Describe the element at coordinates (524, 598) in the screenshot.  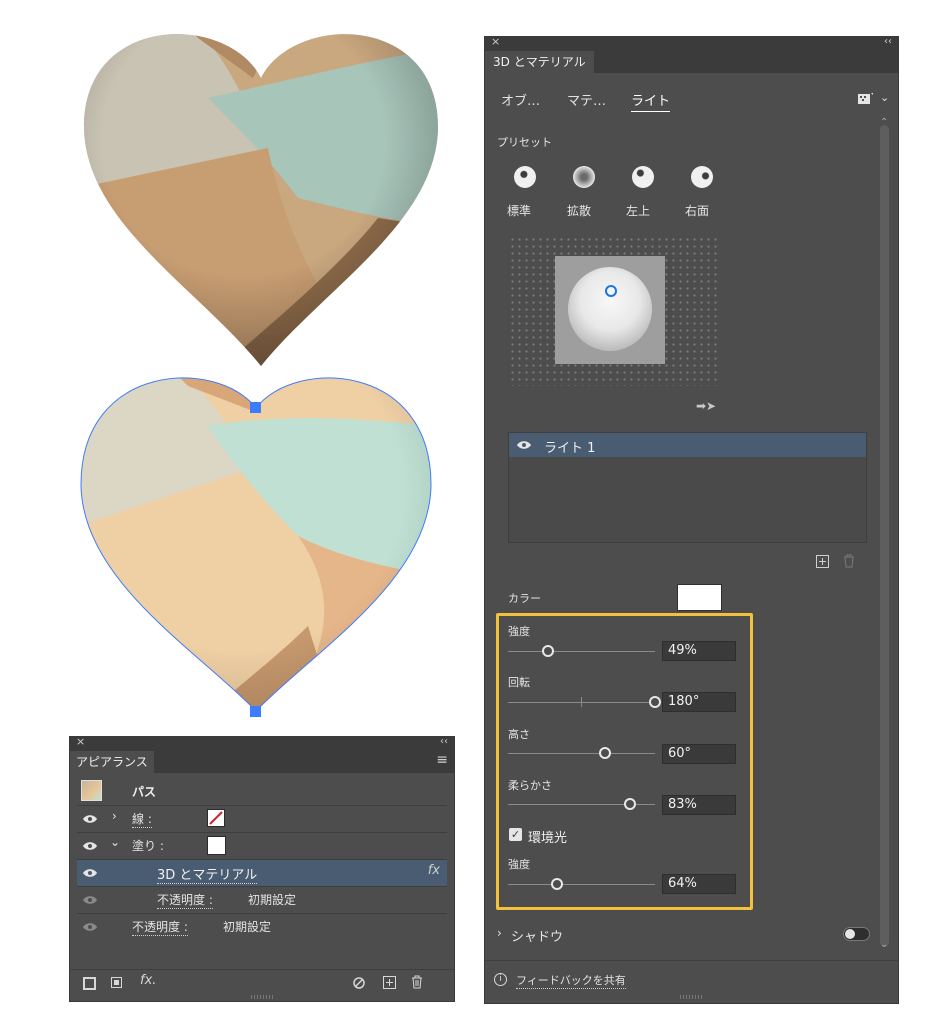
I see `color-label: カラー` at that location.